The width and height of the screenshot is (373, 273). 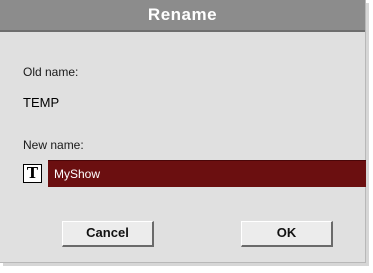 I want to click on old-name-label: Old name:, so click(x=51, y=72).